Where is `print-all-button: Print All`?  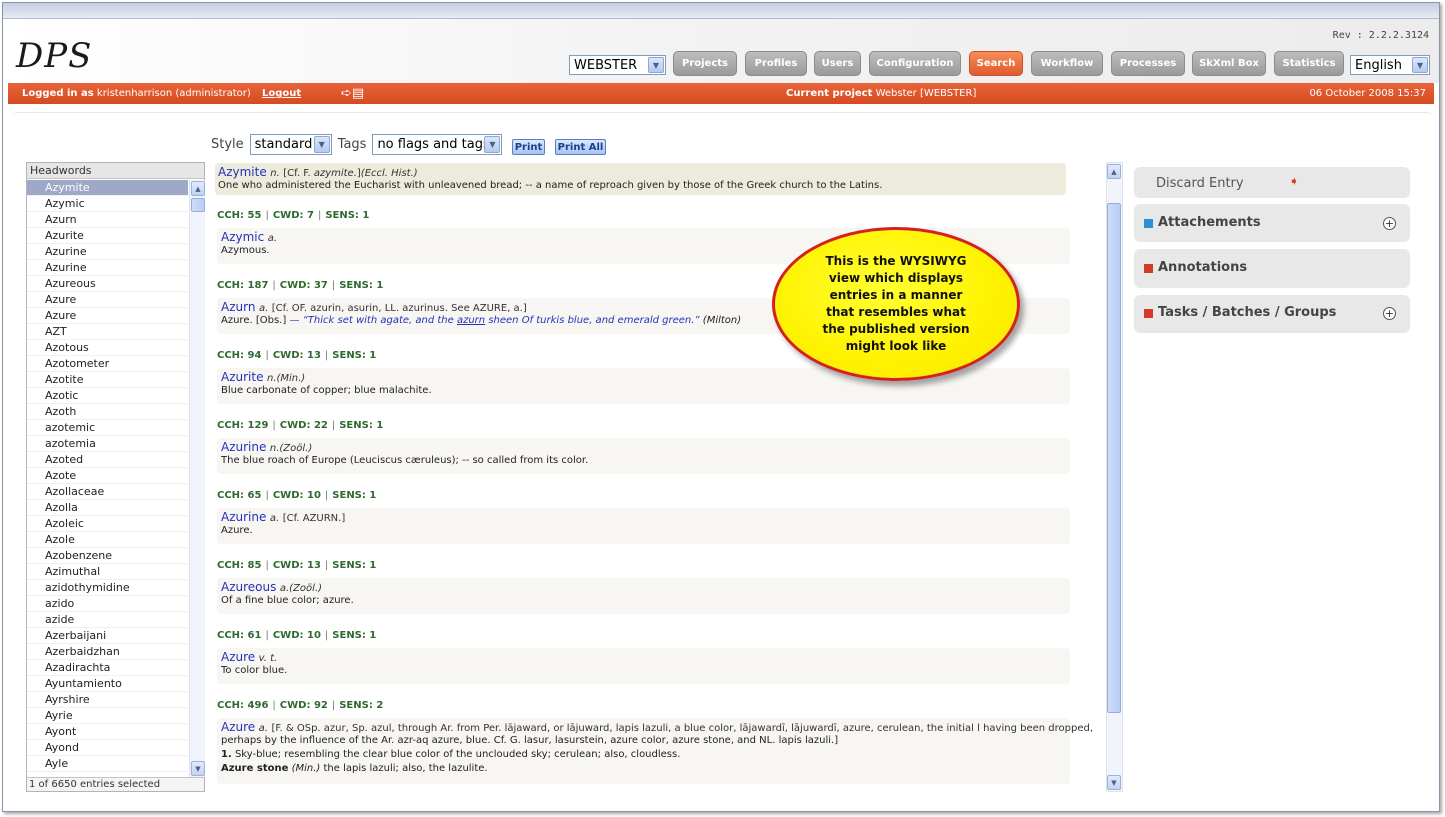
print-all-button: Print All is located at coordinates (580, 147).